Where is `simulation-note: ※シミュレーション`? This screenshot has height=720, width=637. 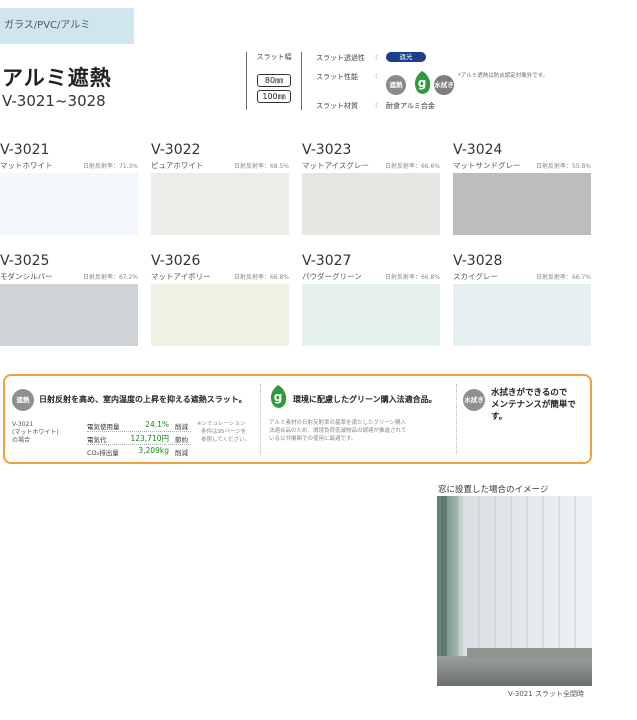 simulation-note: ※シミュレーション is located at coordinates (221, 424).